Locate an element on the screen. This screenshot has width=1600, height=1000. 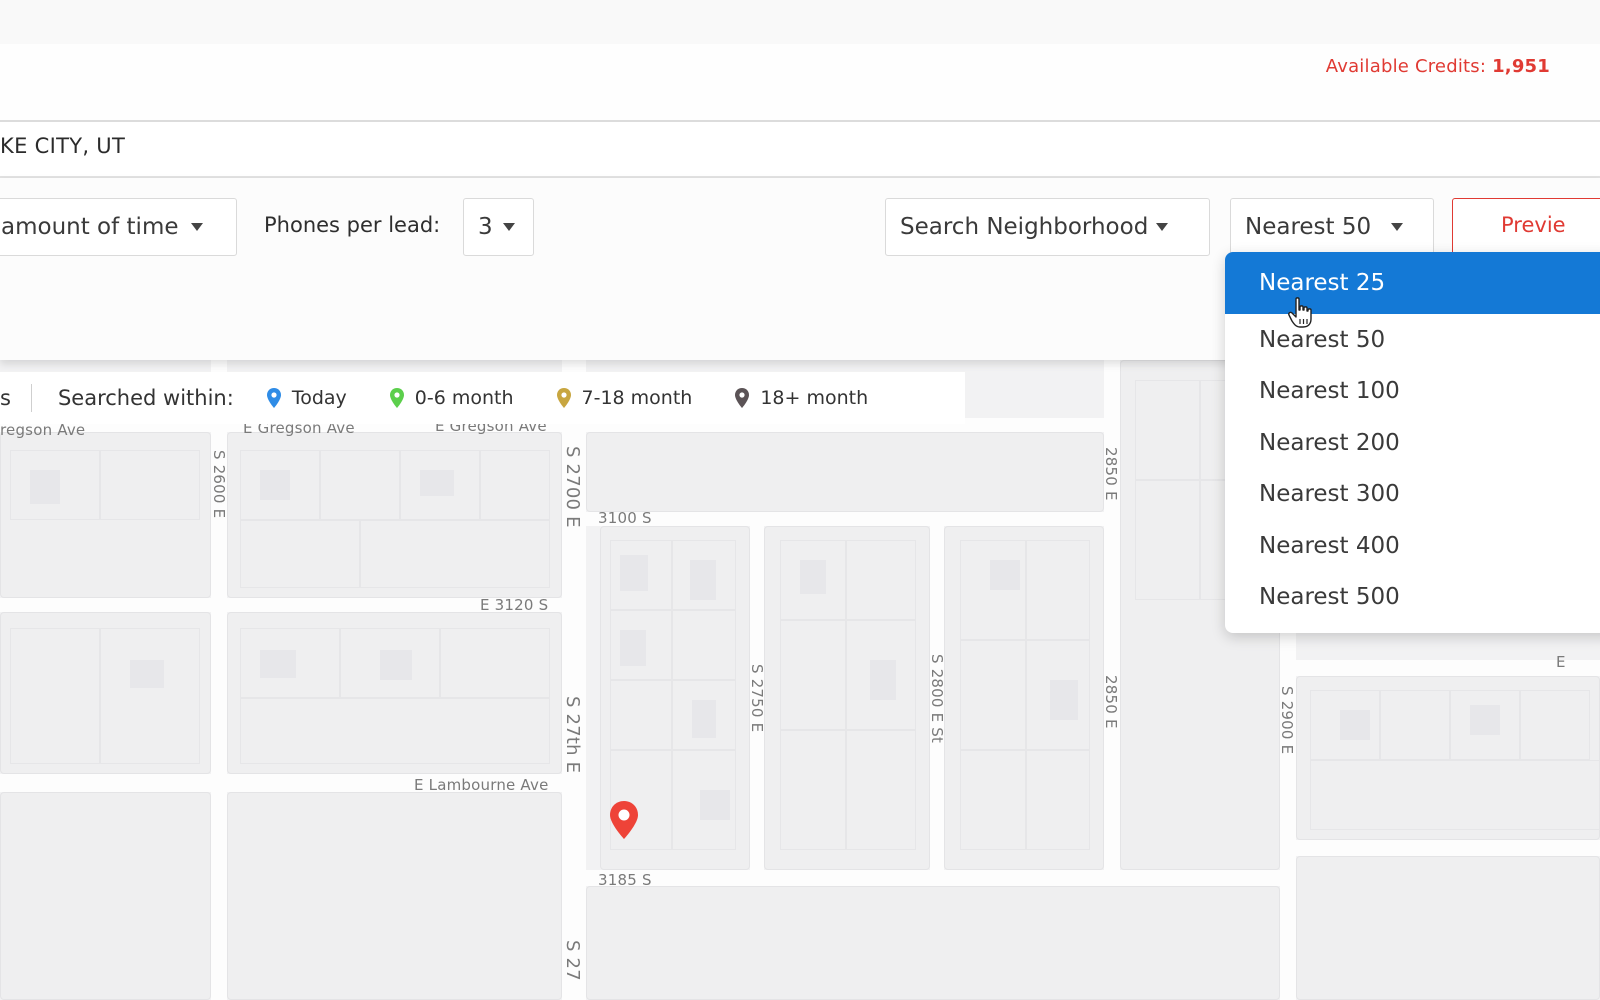
street-label: E is located at coordinates (1561, 662).